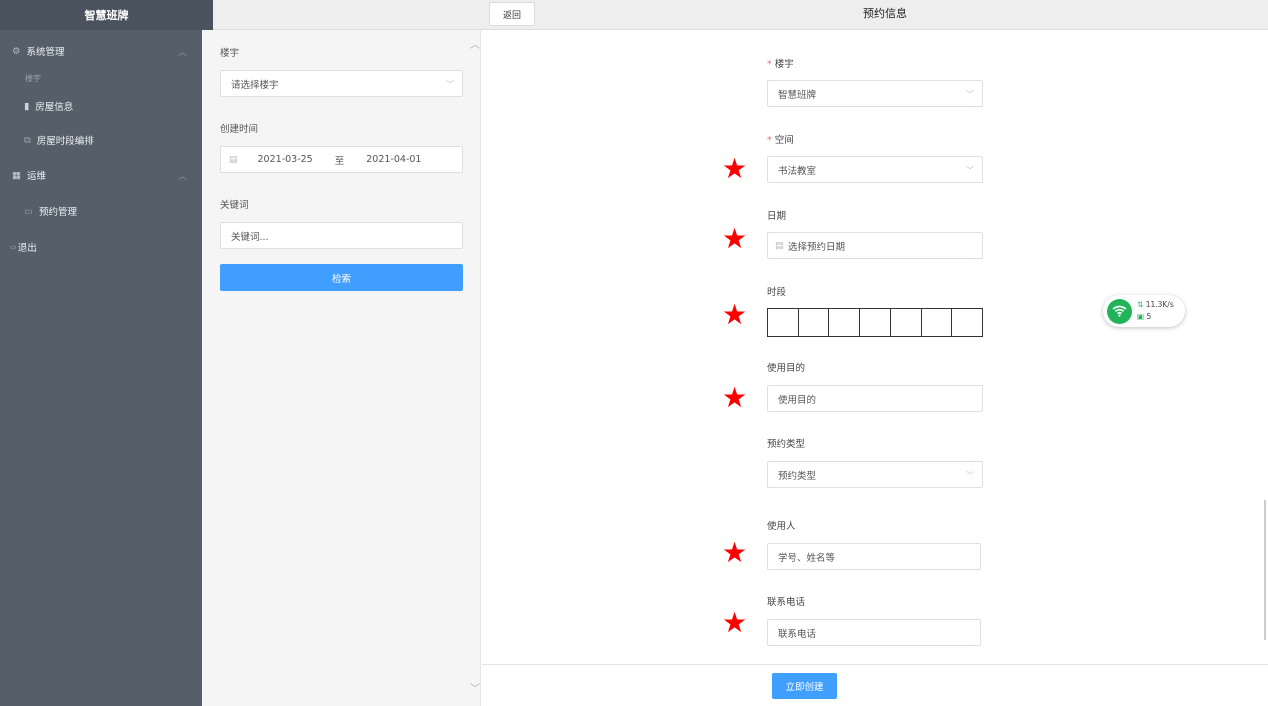  I want to click on select-value: 请选择楼宇, so click(255, 85).